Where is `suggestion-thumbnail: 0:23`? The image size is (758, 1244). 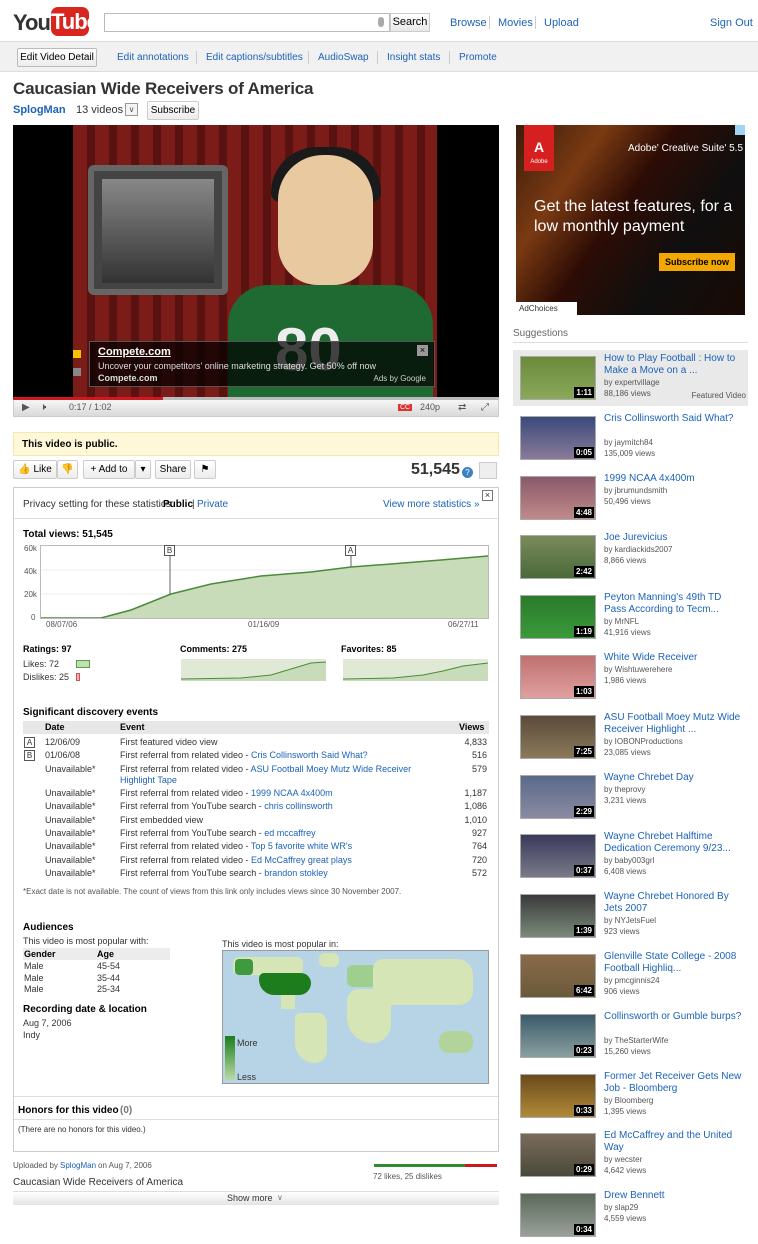 suggestion-thumbnail: 0:23 is located at coordinates (558, 1035).